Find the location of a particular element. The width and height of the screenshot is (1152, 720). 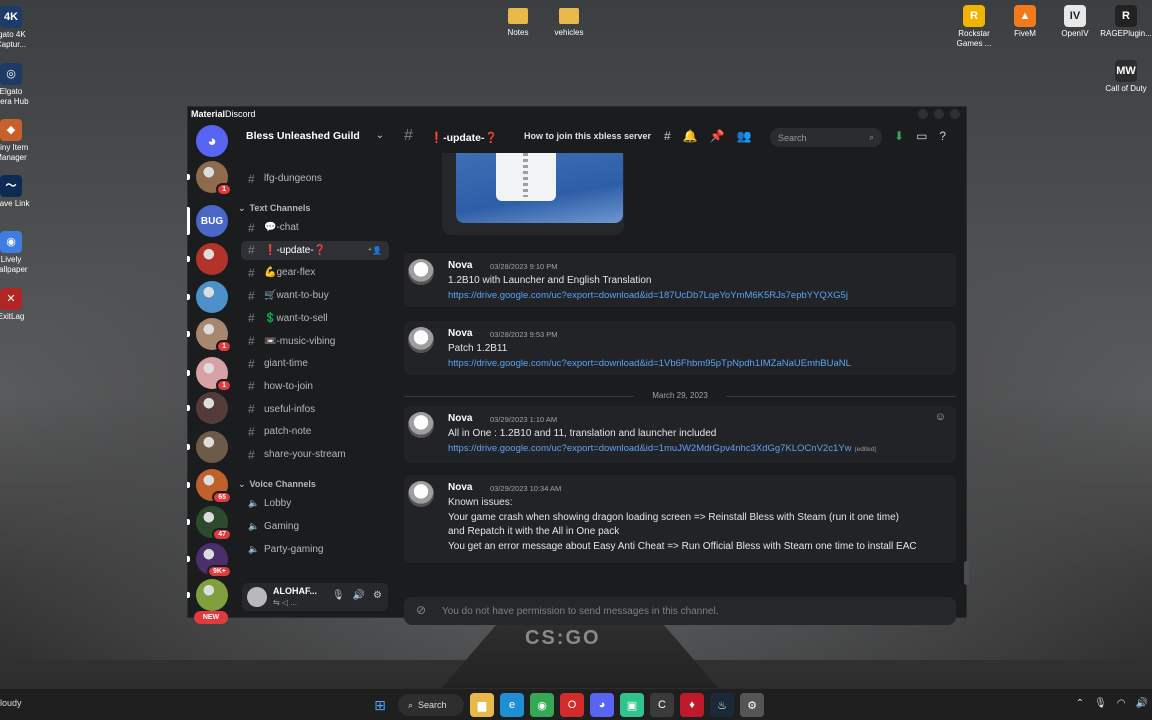

text-channel: # useful-infos is located at coordinates (315, 409).